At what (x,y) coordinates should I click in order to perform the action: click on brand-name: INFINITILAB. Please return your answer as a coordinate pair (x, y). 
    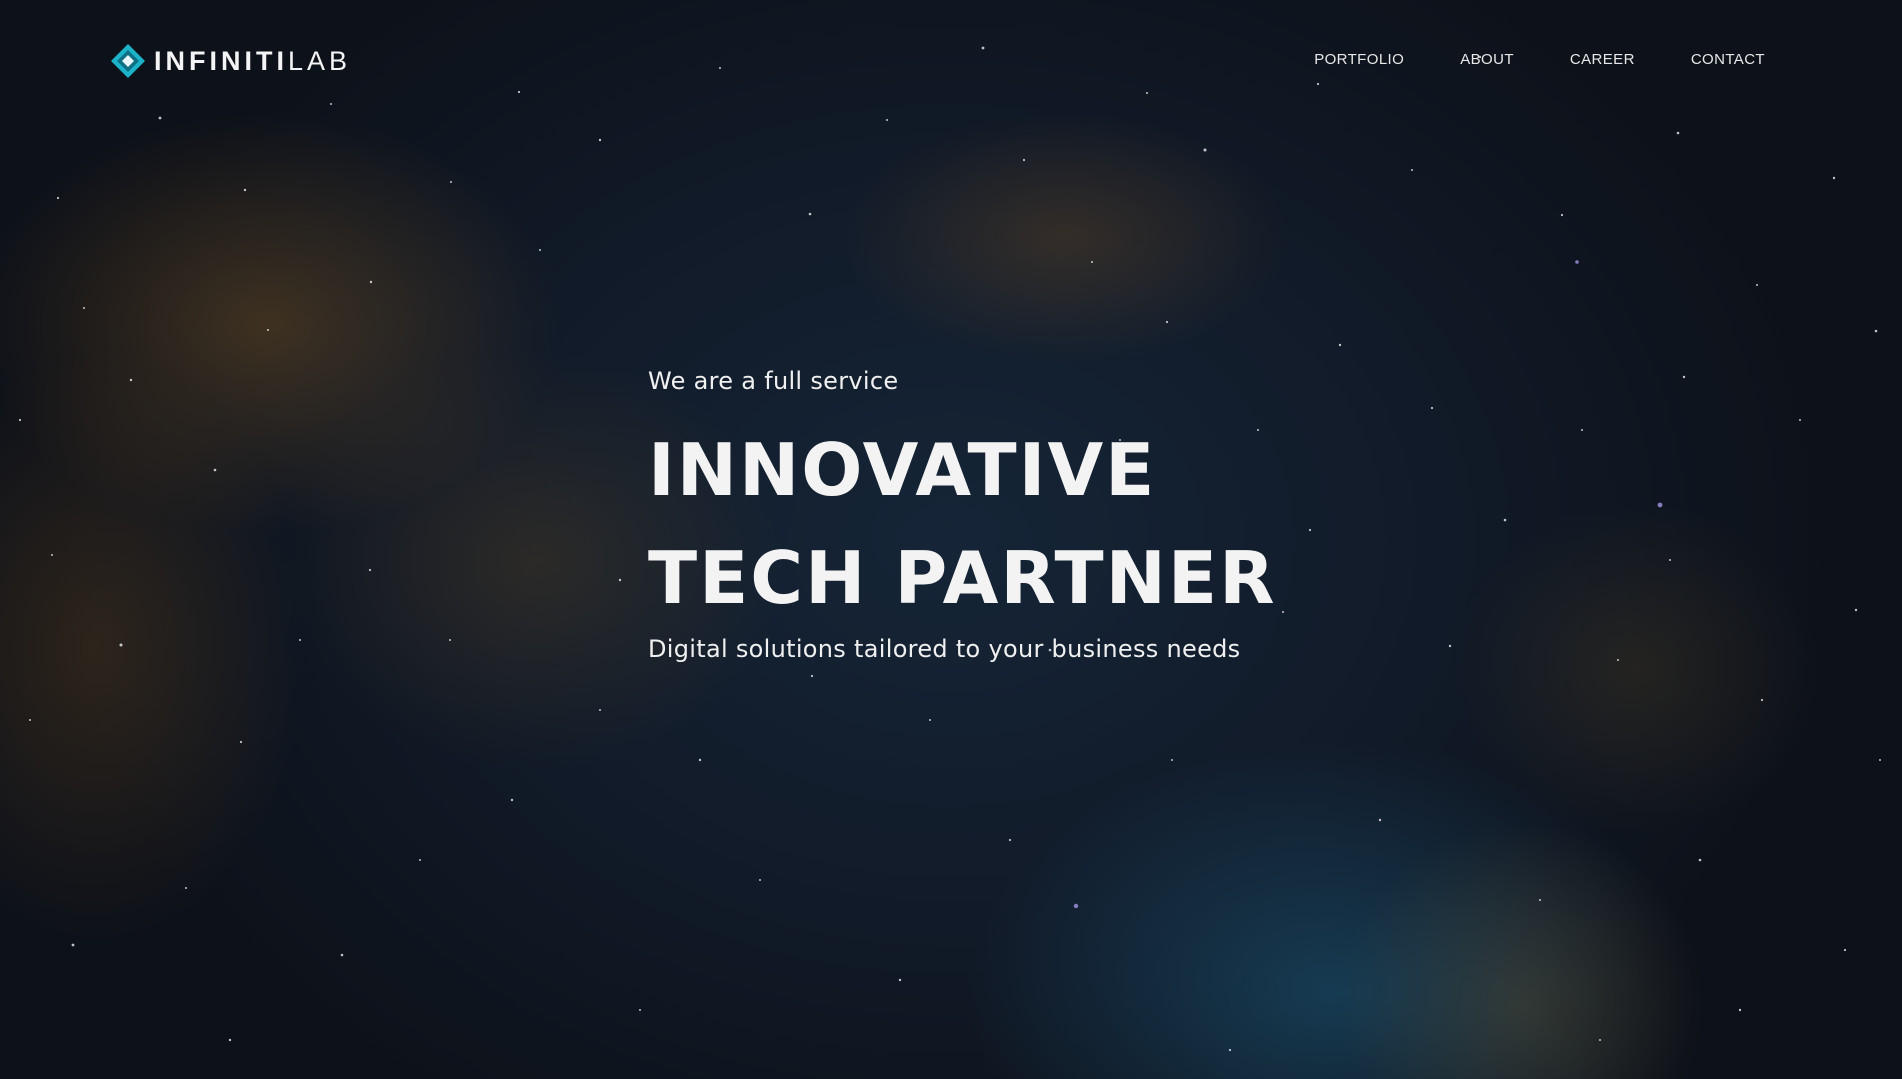
    Looking at the image, I should click on (252, 61).